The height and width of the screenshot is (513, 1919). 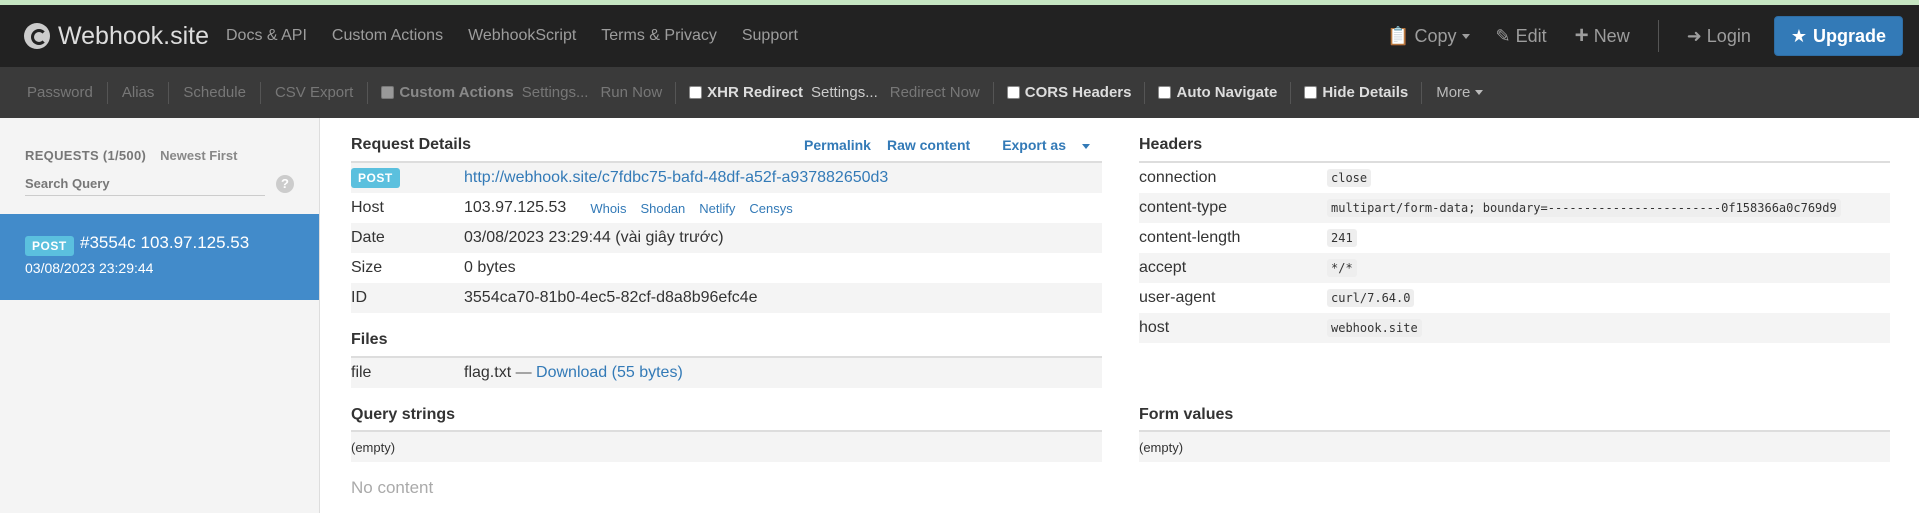 I want to click on more-dropdown: More, so click(x=1459, y=92).